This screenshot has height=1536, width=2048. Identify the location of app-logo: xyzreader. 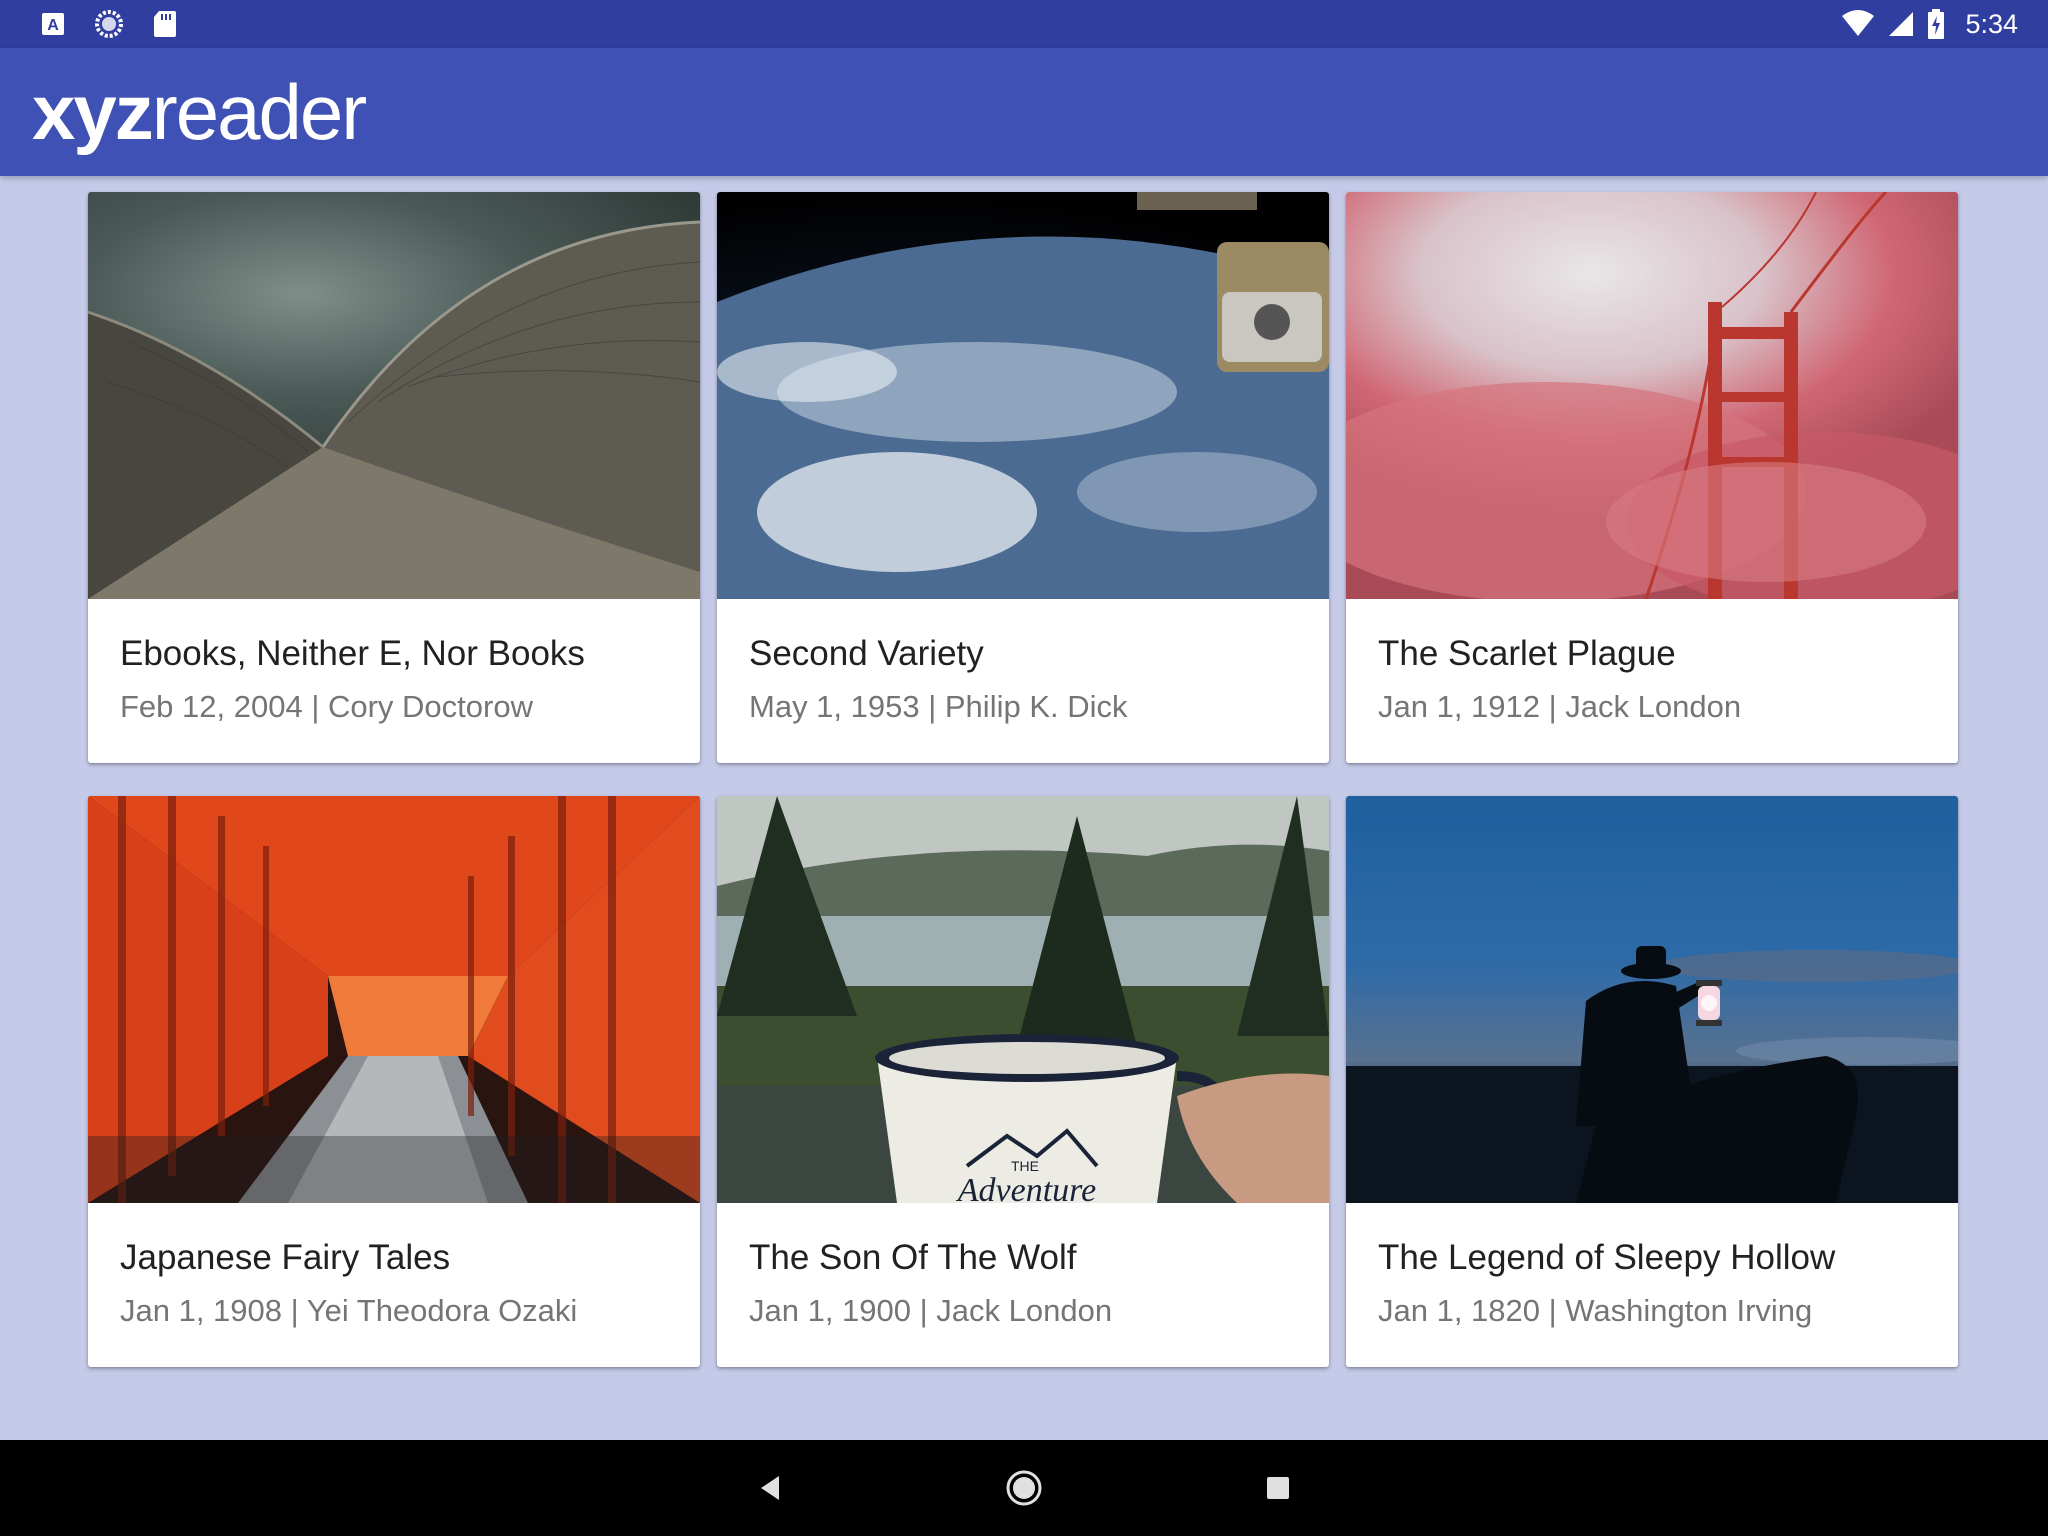
(199, 112).